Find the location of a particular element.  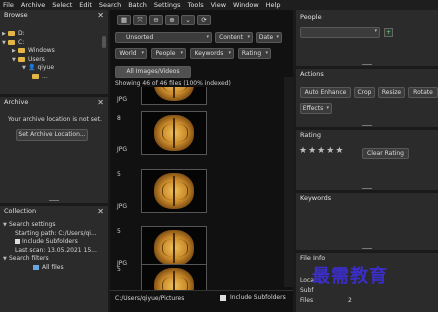

people-label: People is located at coordinates (165, 53).